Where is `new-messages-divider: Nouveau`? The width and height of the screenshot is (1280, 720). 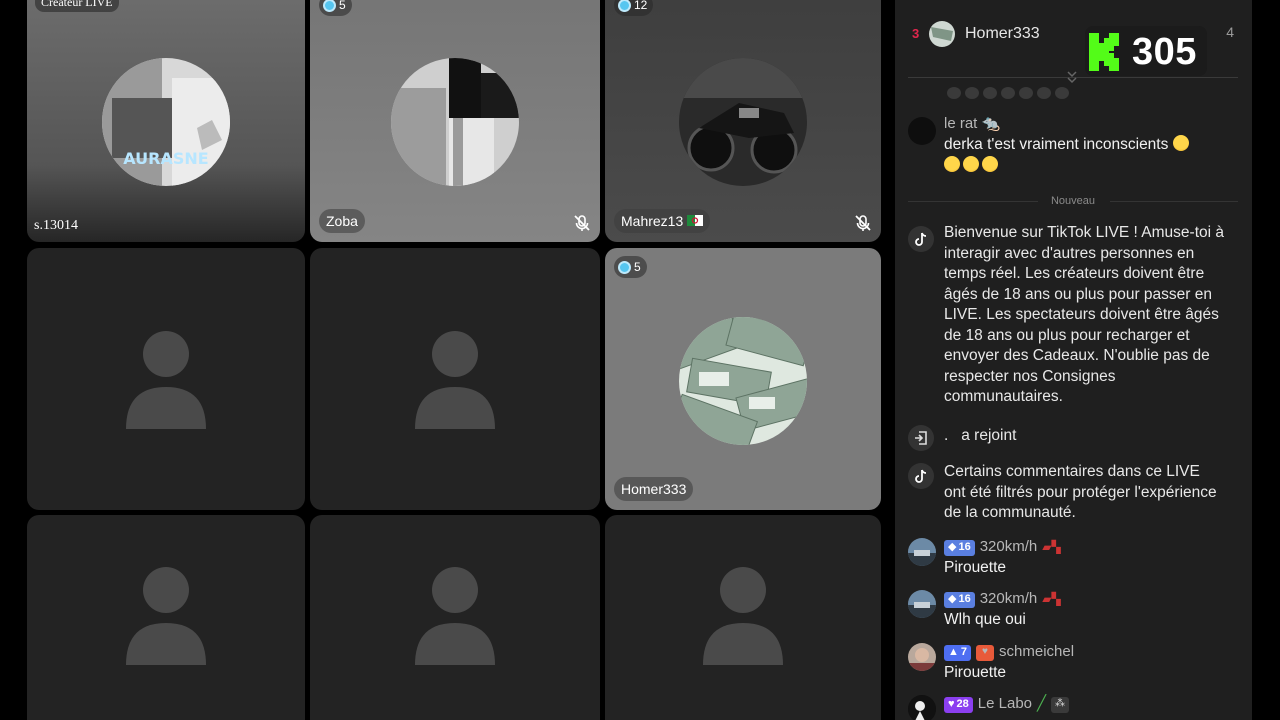 new-messages-divider: Nouveau is located at coordinates (1073, 201).